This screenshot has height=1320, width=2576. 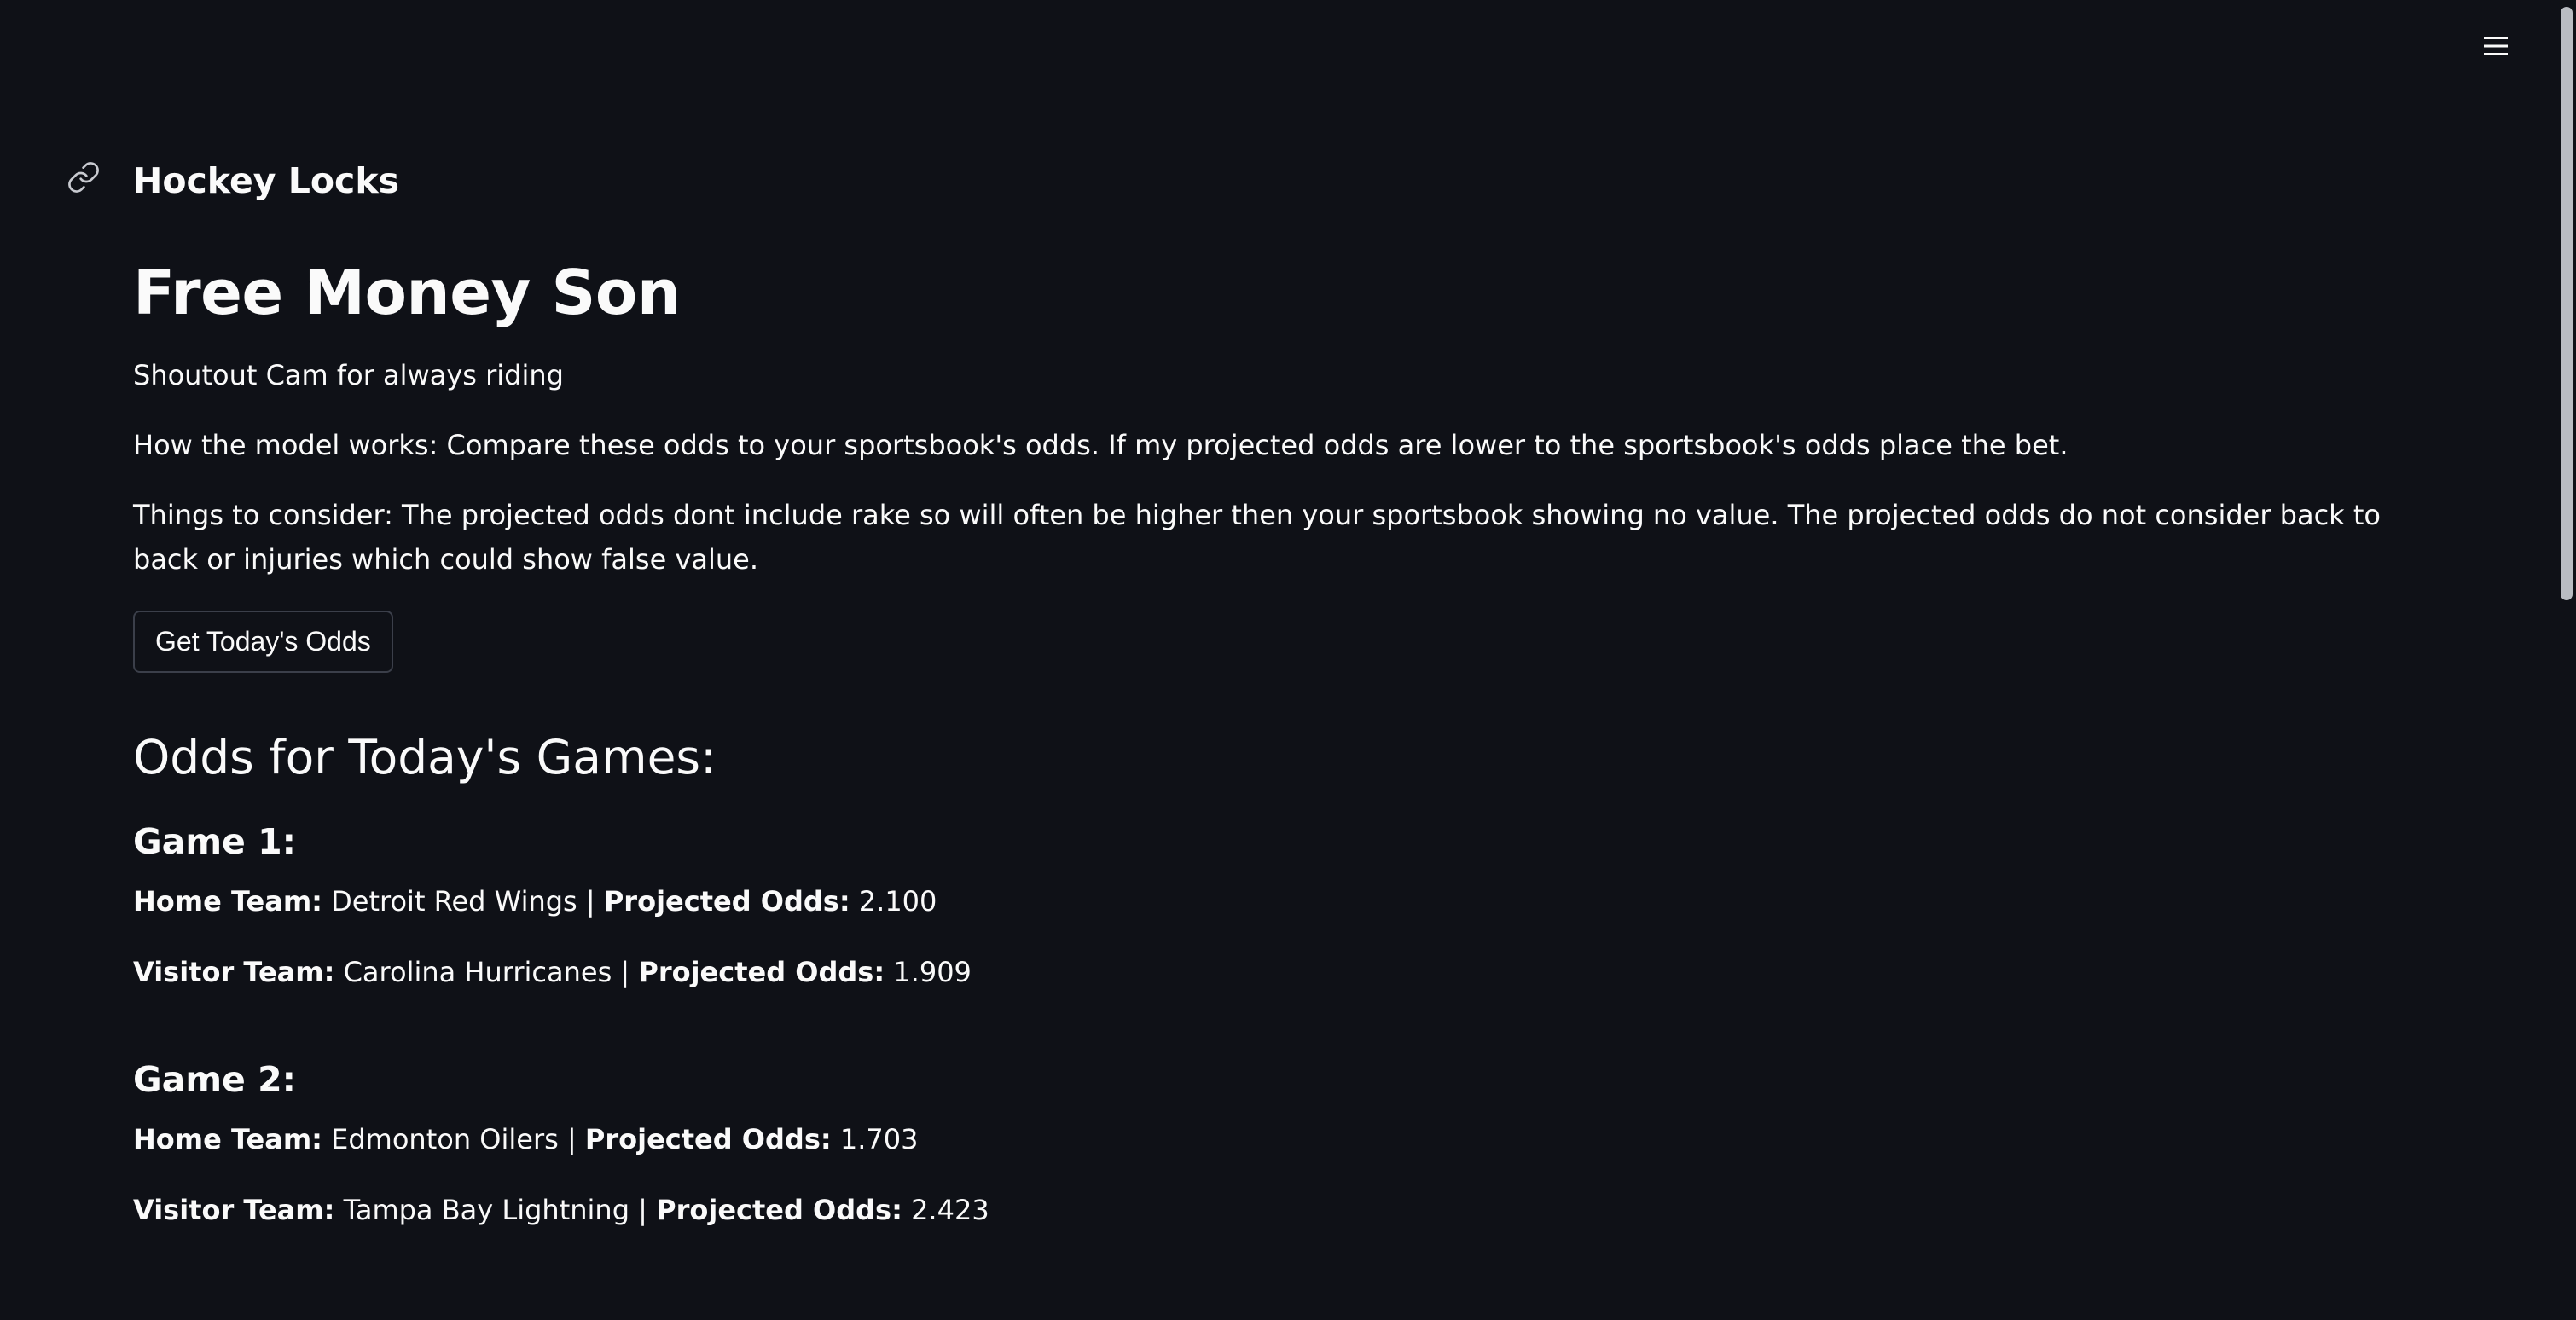 I want to click on section-heading: Odds for Today's Games:, so click(x=425, y=757).